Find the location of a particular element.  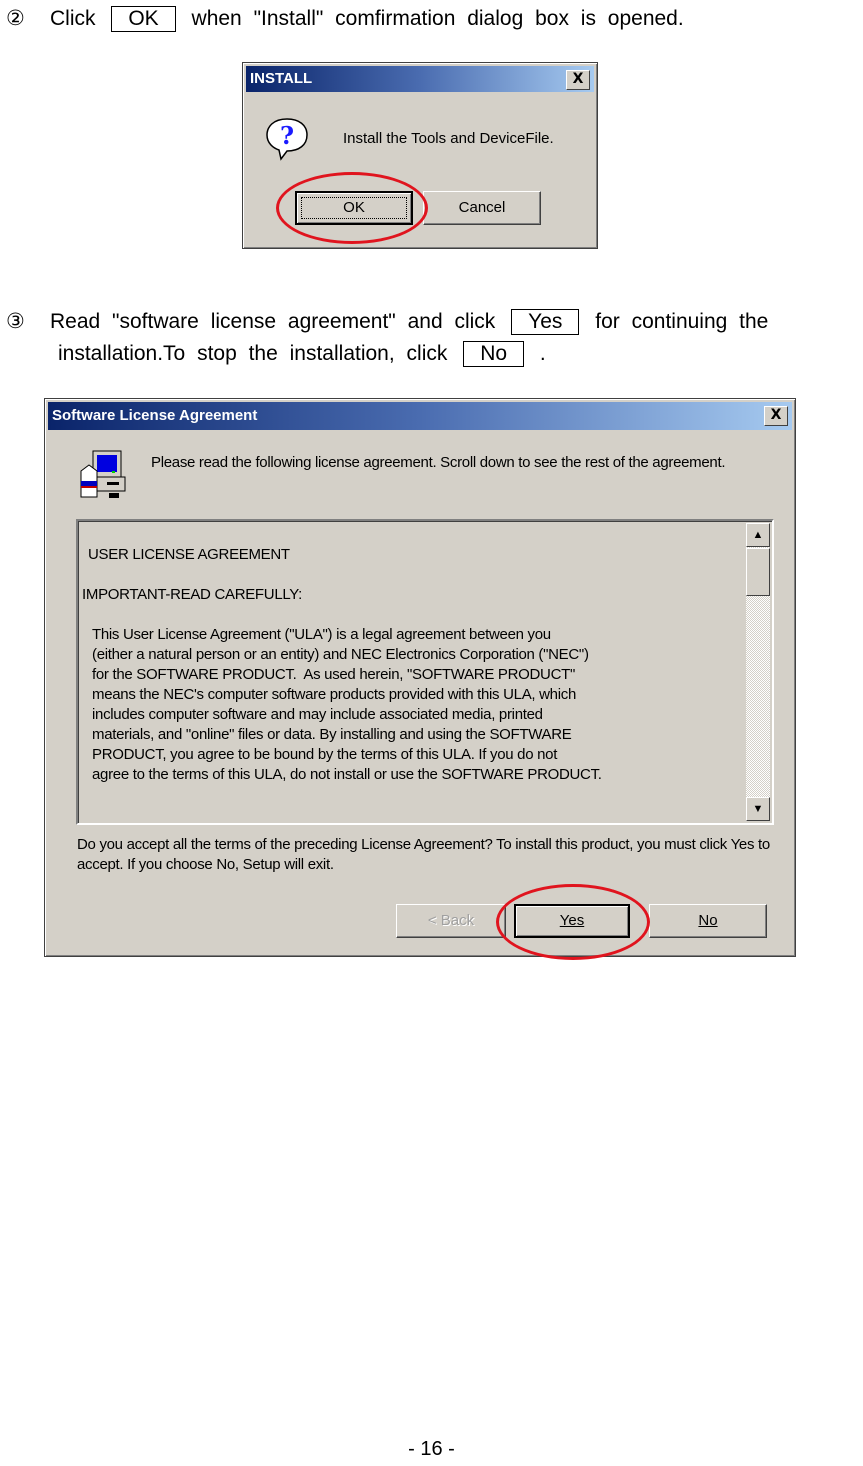

instruction-text: Click is located at coordinates (73, 18).